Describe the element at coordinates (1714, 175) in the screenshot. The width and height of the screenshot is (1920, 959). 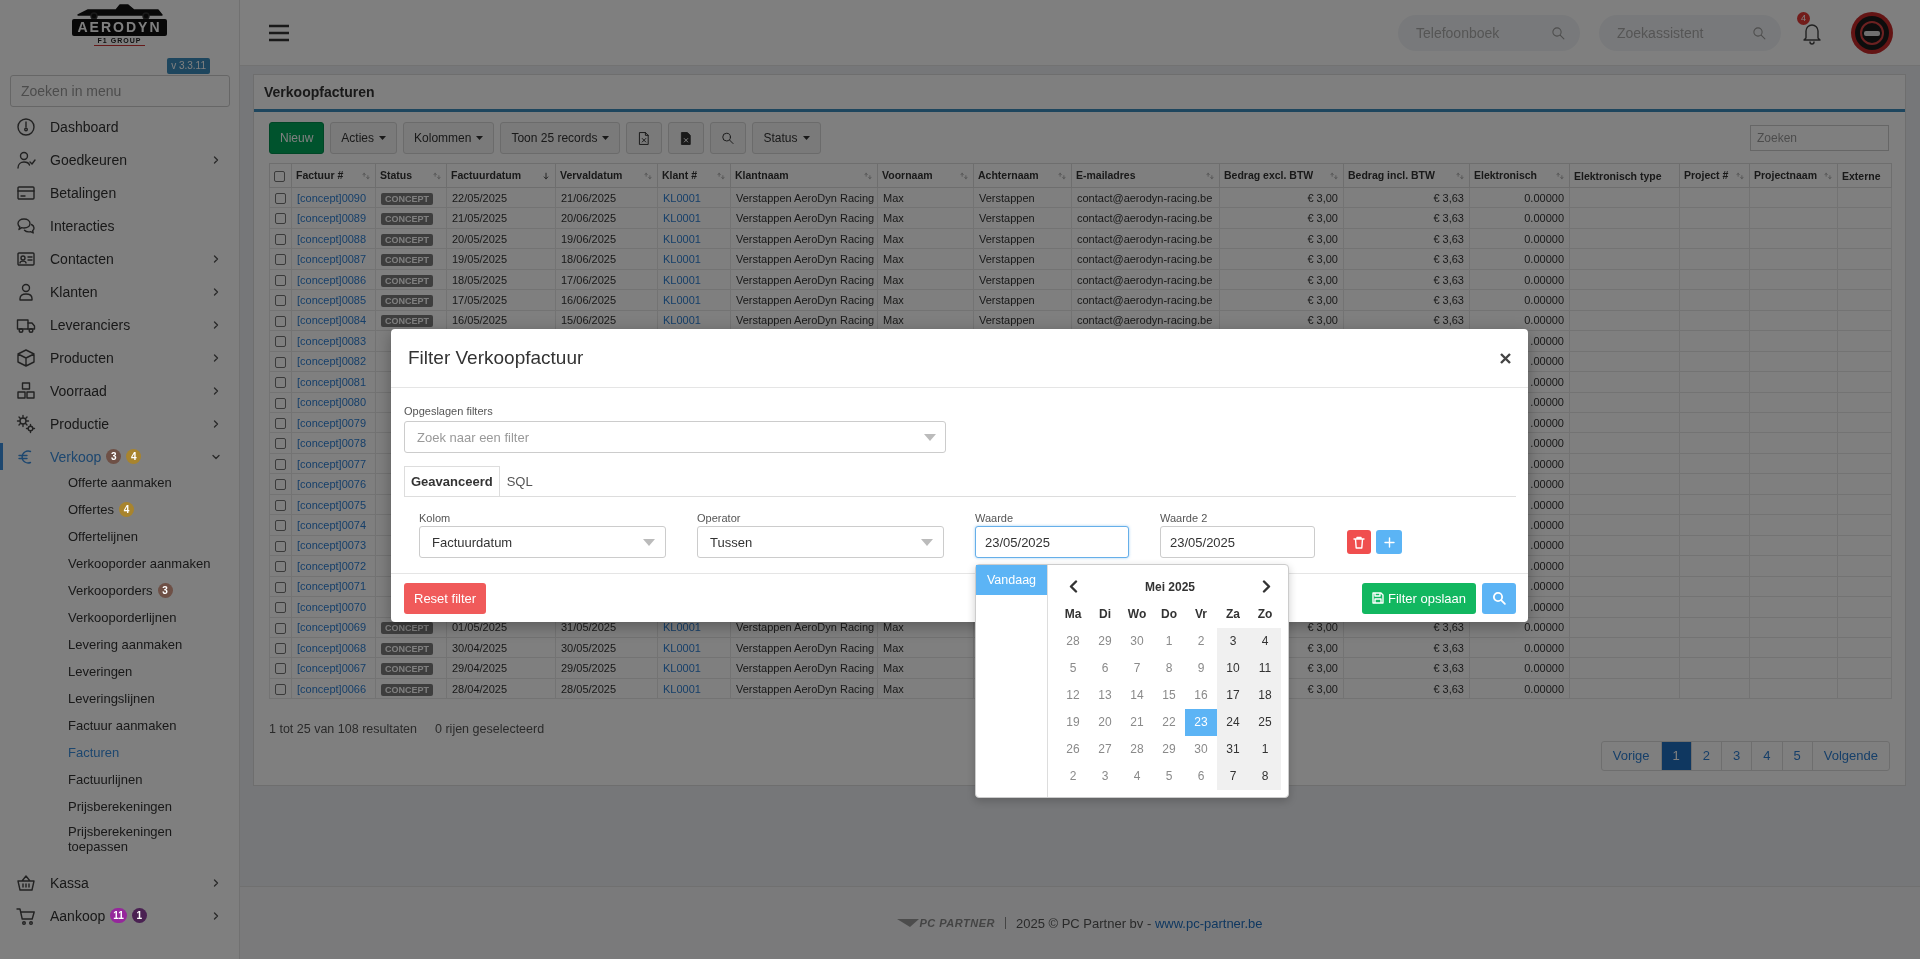
I see `column-header: Project #` at that location.